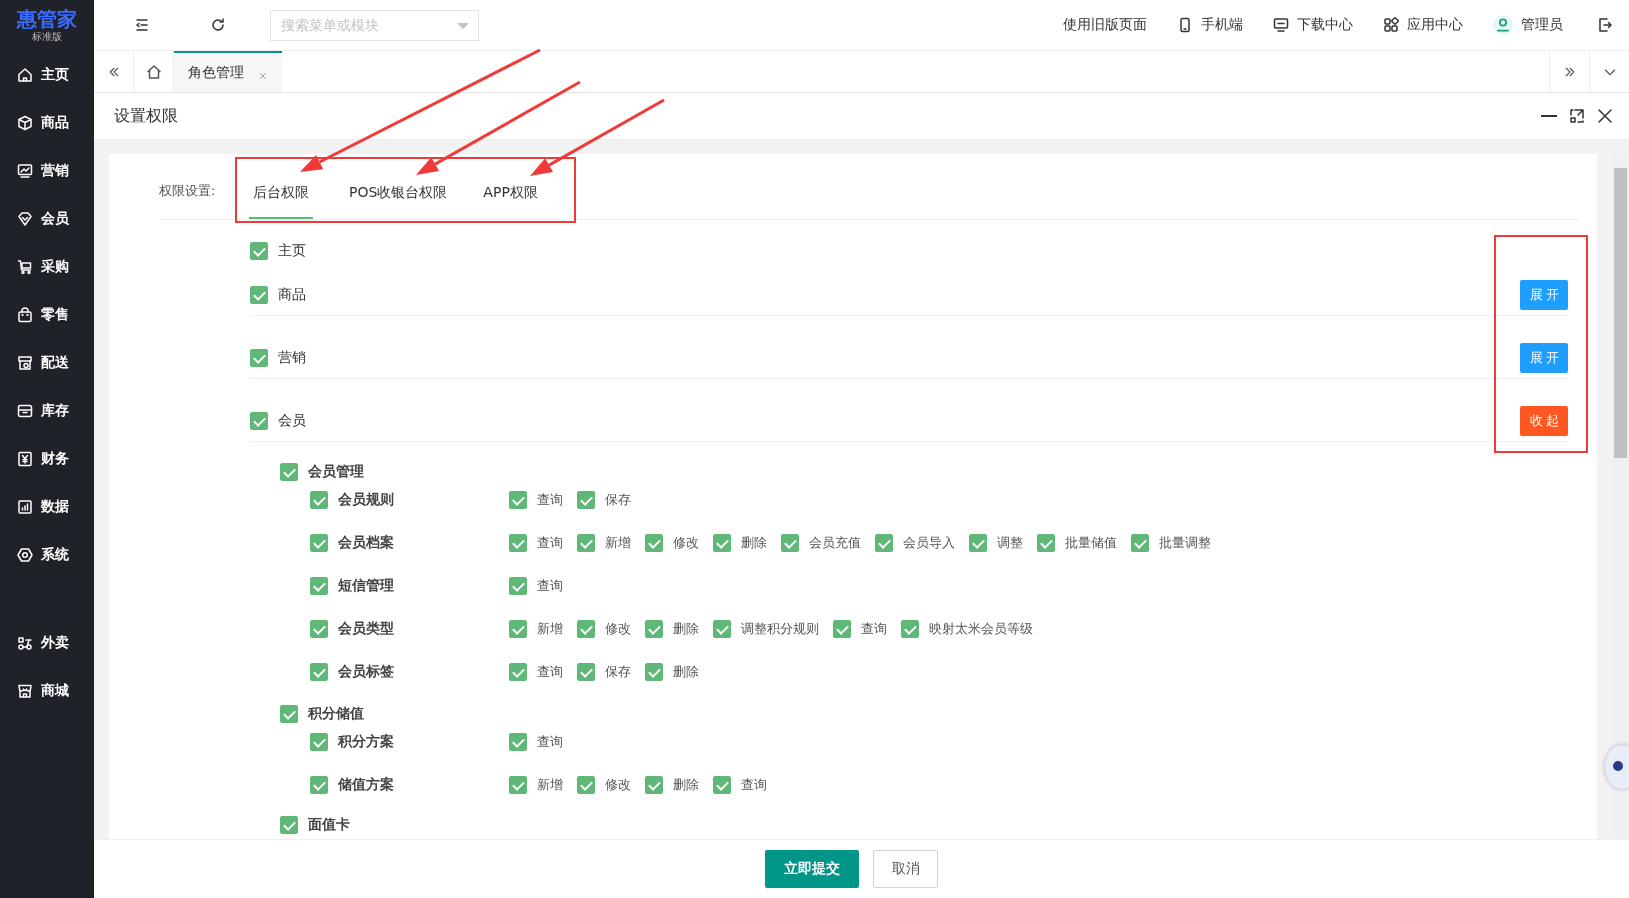 The height and width of the screenshot is (898, 1629). What do you see at coordinates (47, 171) in the screenshot?
I see `sidebar-item: 营销` at bounding box center [47, 171].